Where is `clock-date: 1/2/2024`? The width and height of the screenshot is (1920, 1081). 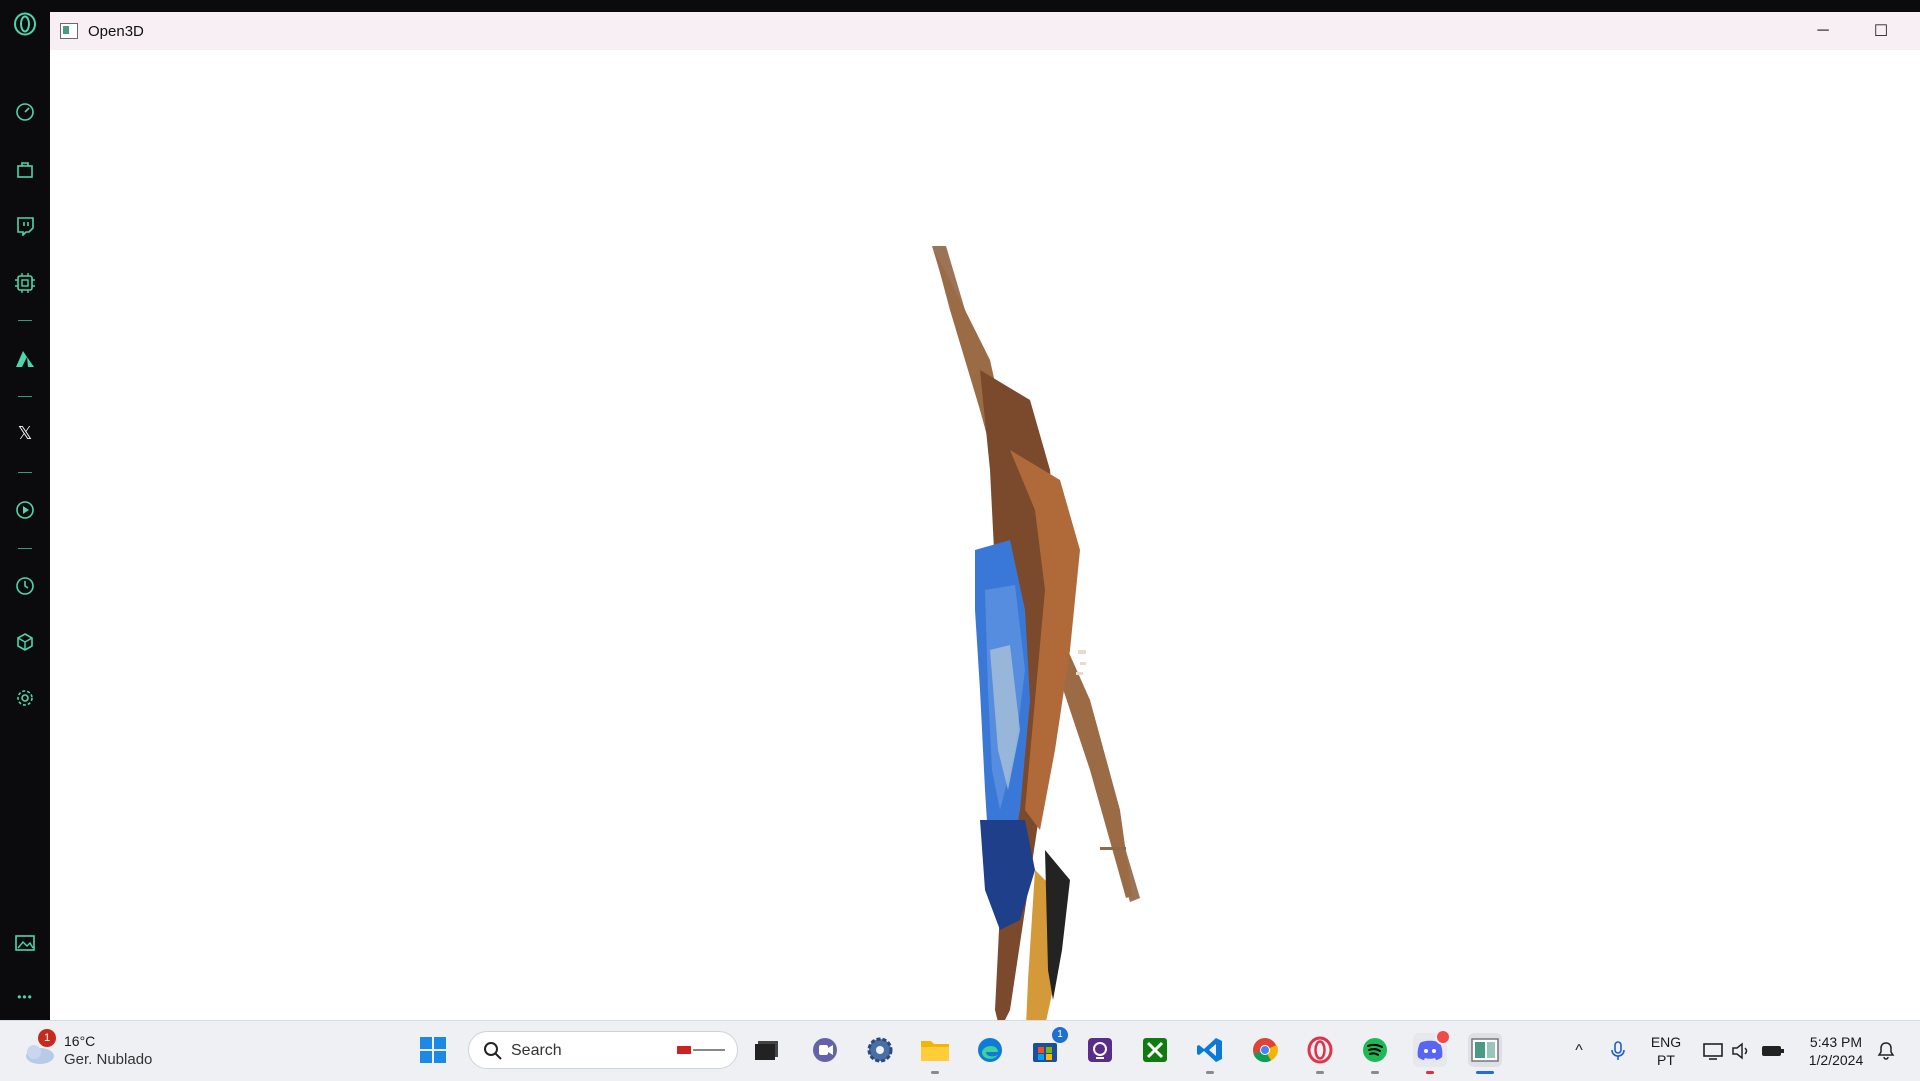 clock-date: 1/2/2024 is located at coordinates (1836, 1060).